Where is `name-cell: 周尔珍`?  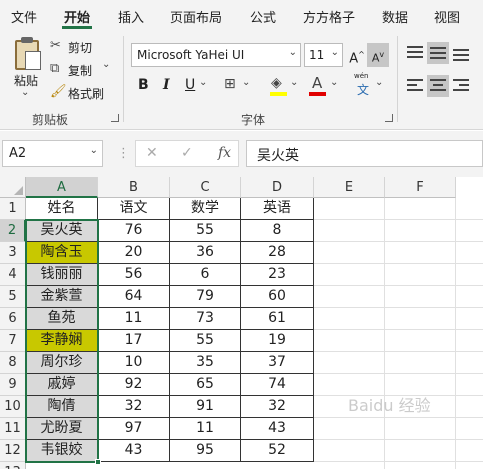
name-cell: 周尔珍 is located at coordinates (62, 363).